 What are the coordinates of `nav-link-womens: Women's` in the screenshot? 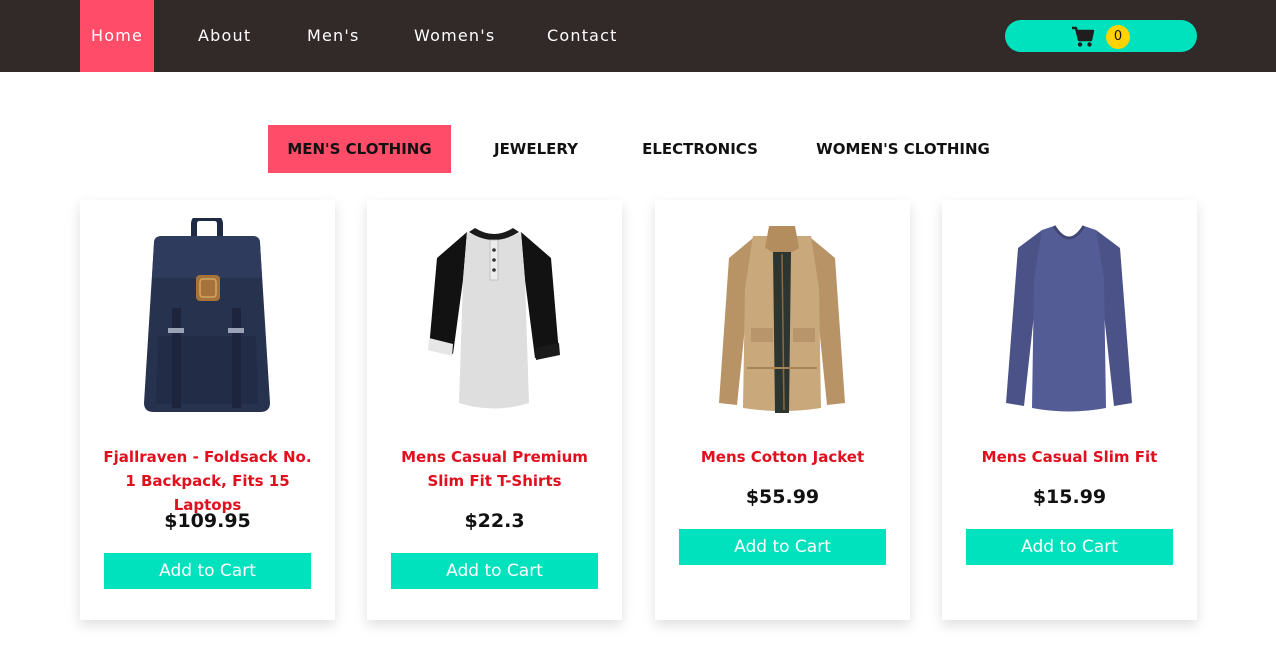 It's located at (454, 36).